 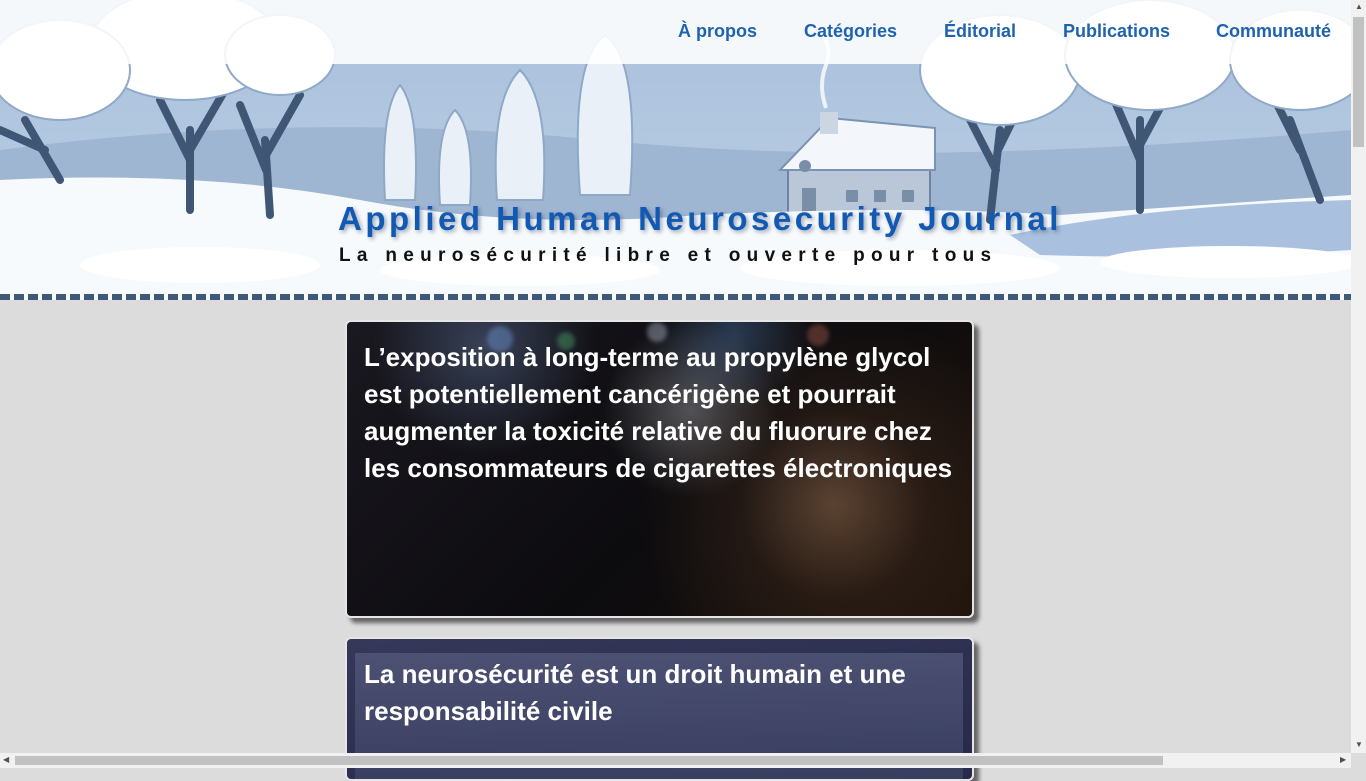 What do you see at coordinates (1358, 760) in the screenshot?
I see `scrollbar-corner` at bounding box center [1358, 760].